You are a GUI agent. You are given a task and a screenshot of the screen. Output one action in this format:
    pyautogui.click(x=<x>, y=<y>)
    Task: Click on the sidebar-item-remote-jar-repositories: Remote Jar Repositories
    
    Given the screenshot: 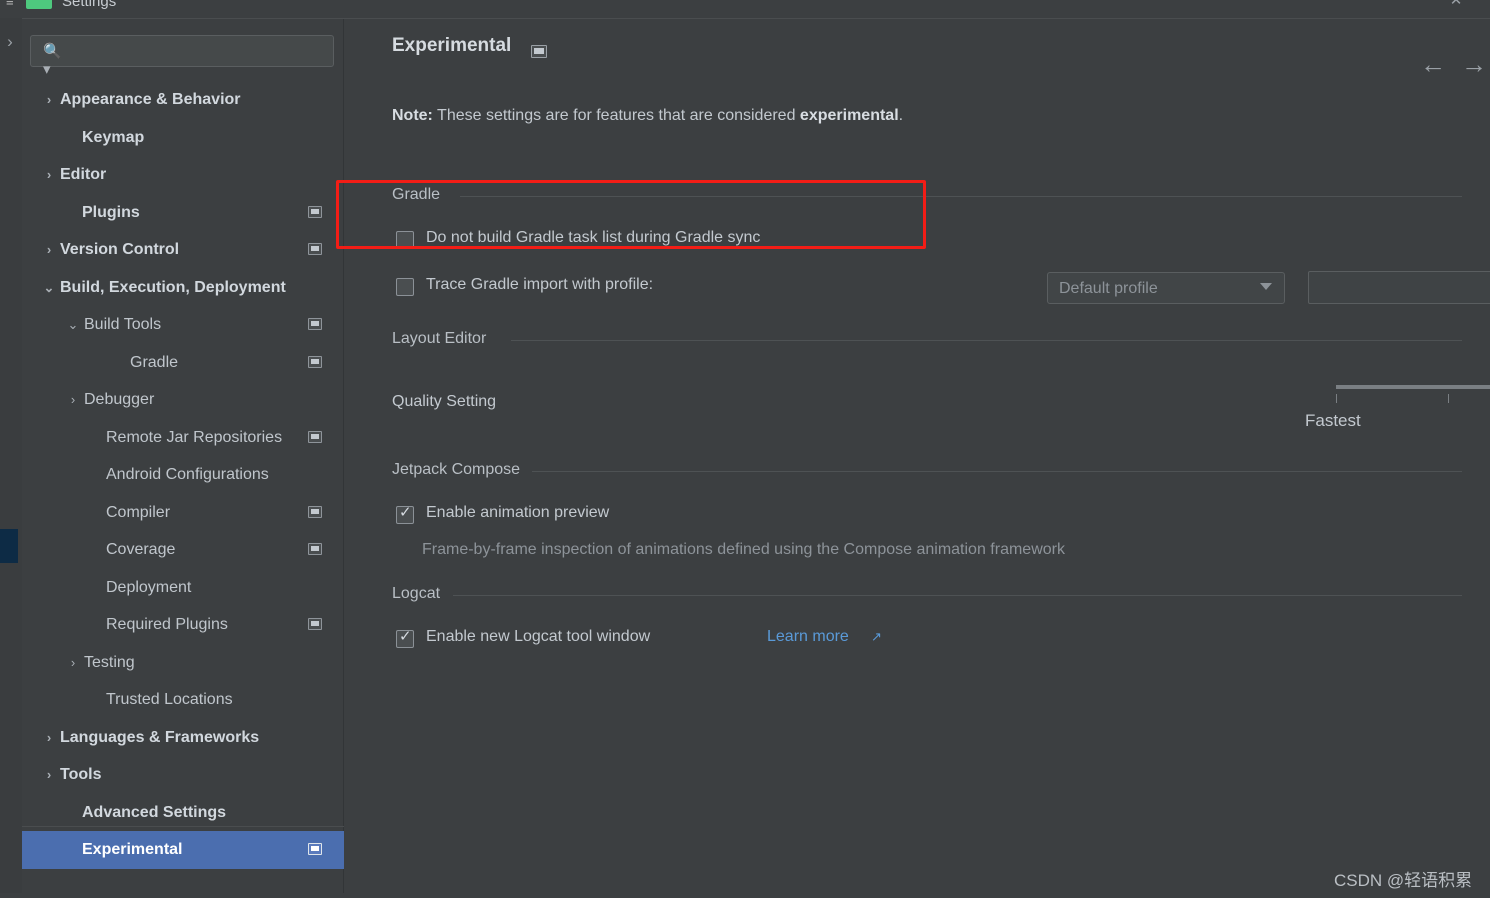 What is the action you would take?
    pyautogui.click(x=183, y=438)
    